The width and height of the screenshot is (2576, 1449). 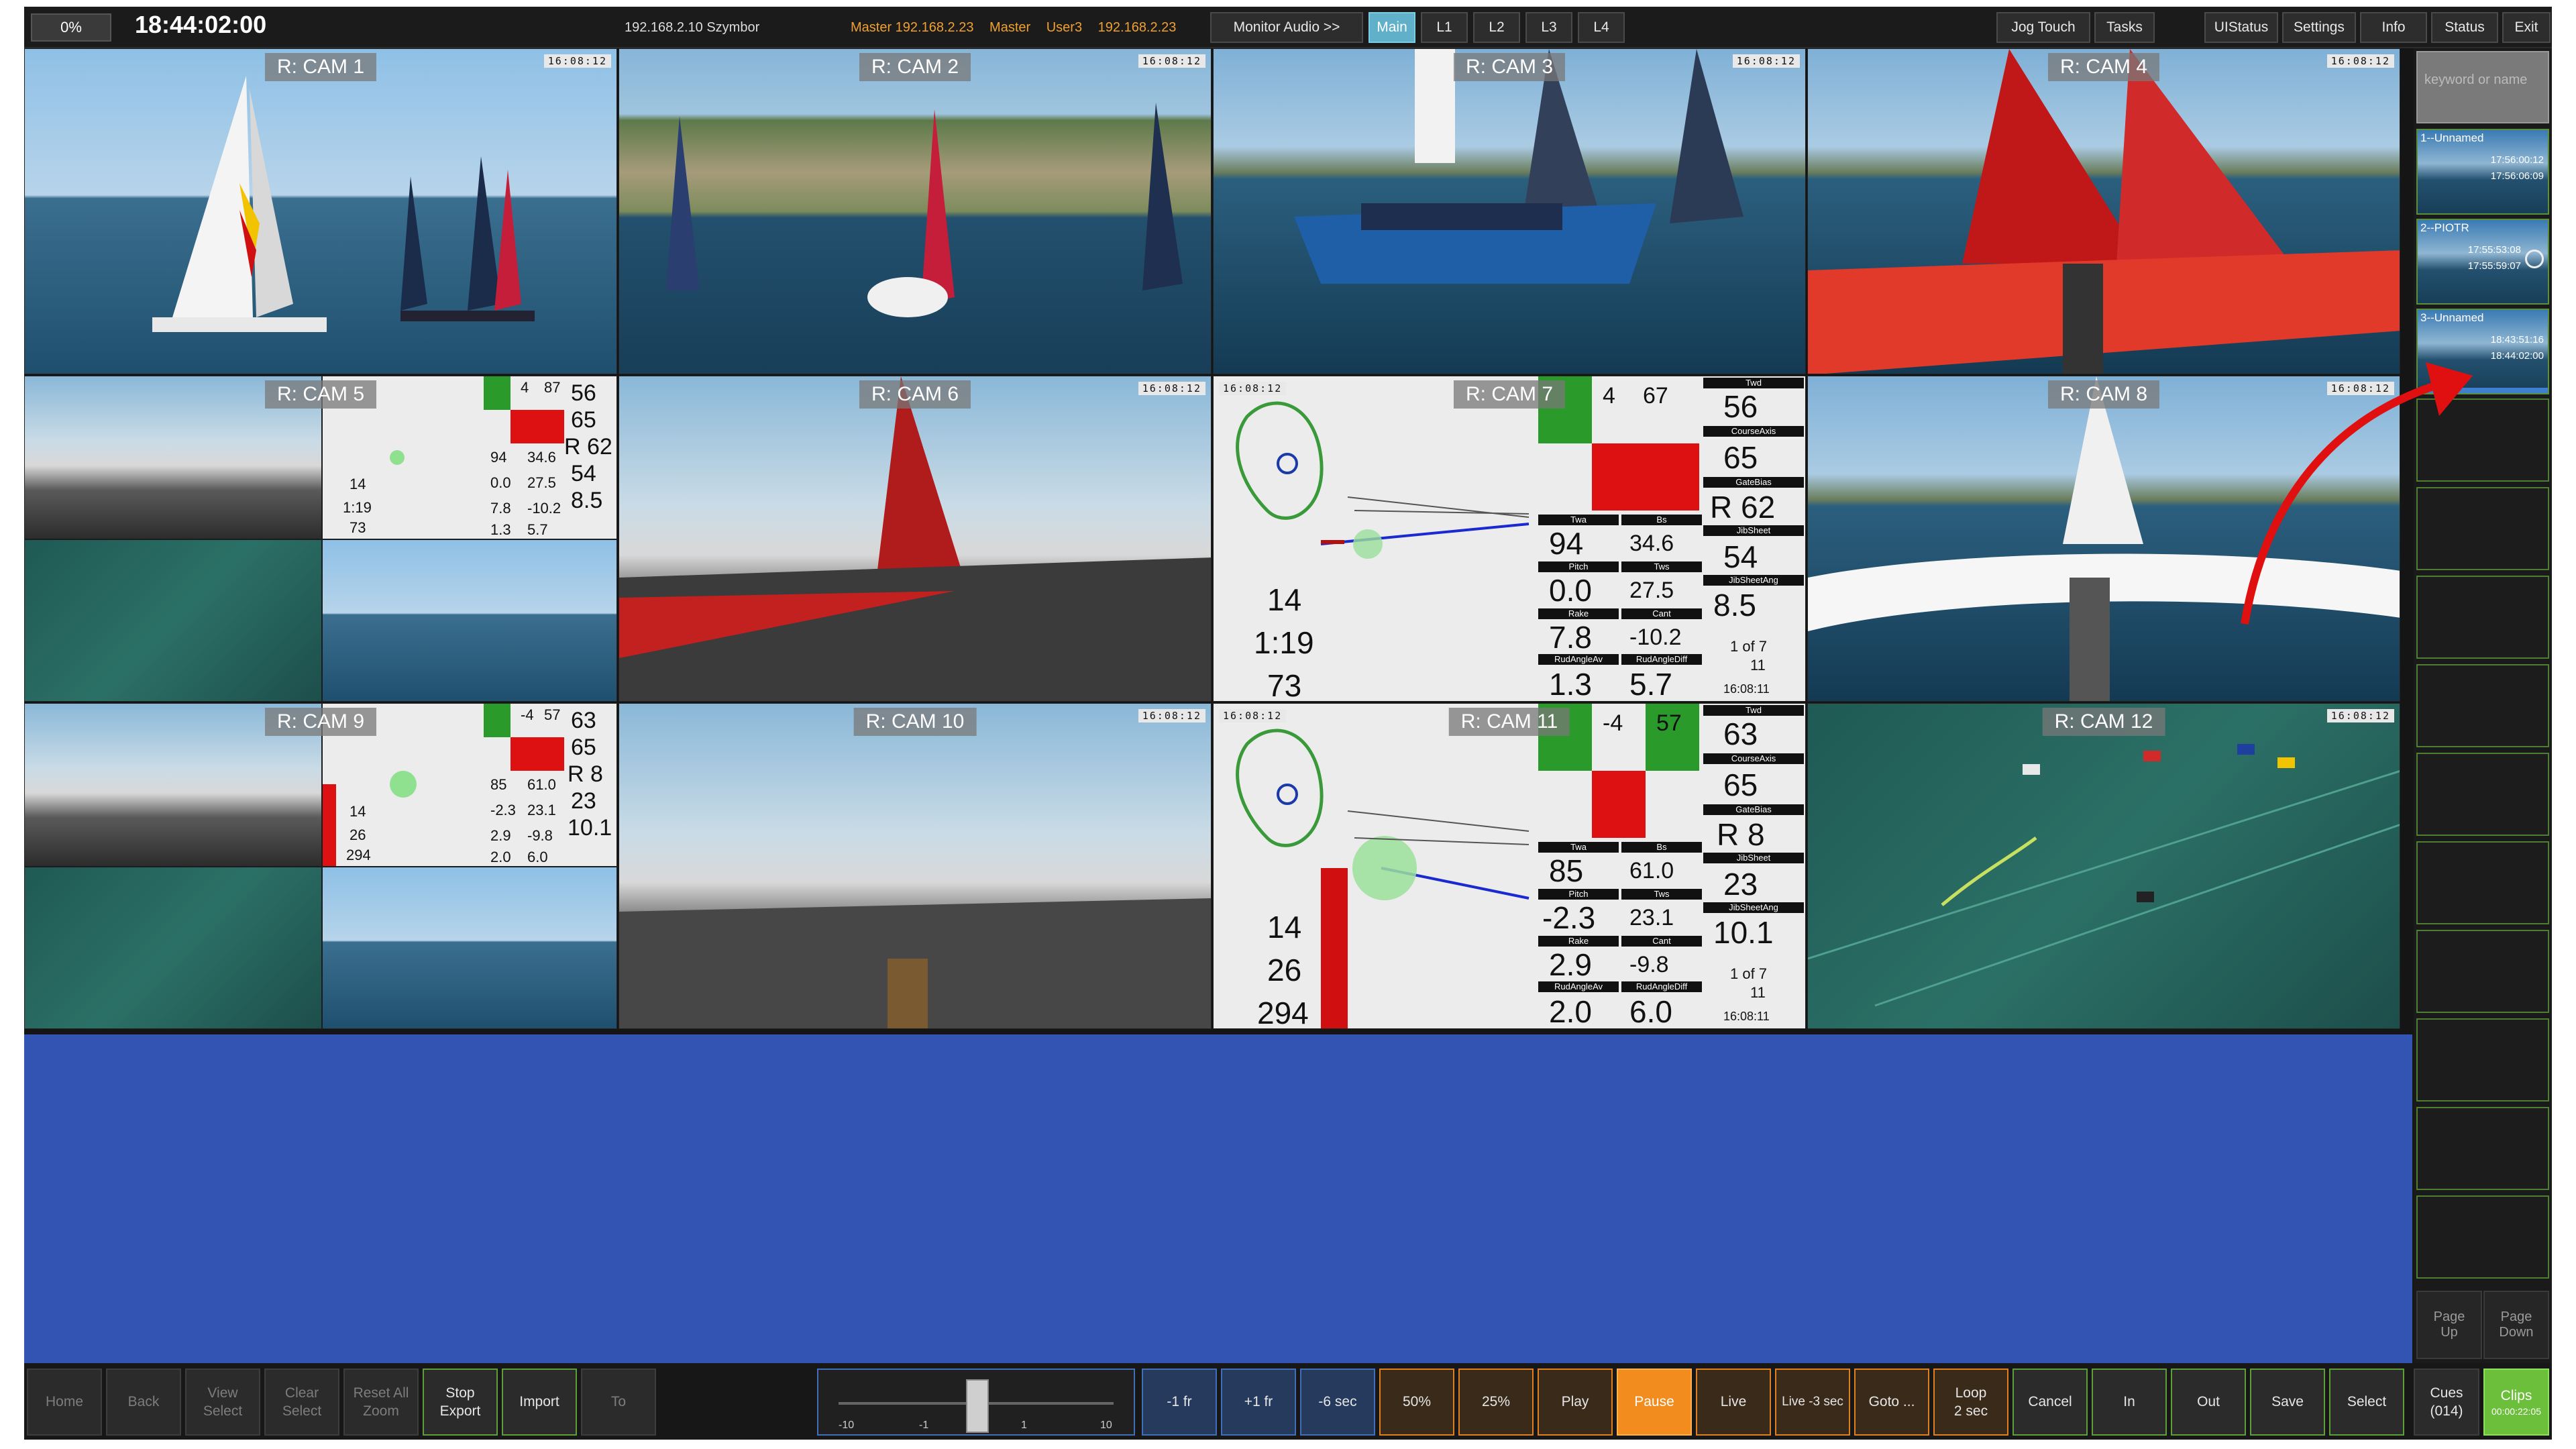 What do you see at coordinates (64, 1402) in the screenshot?
I see `home-button: Home` at bounding box center [64, 1402].